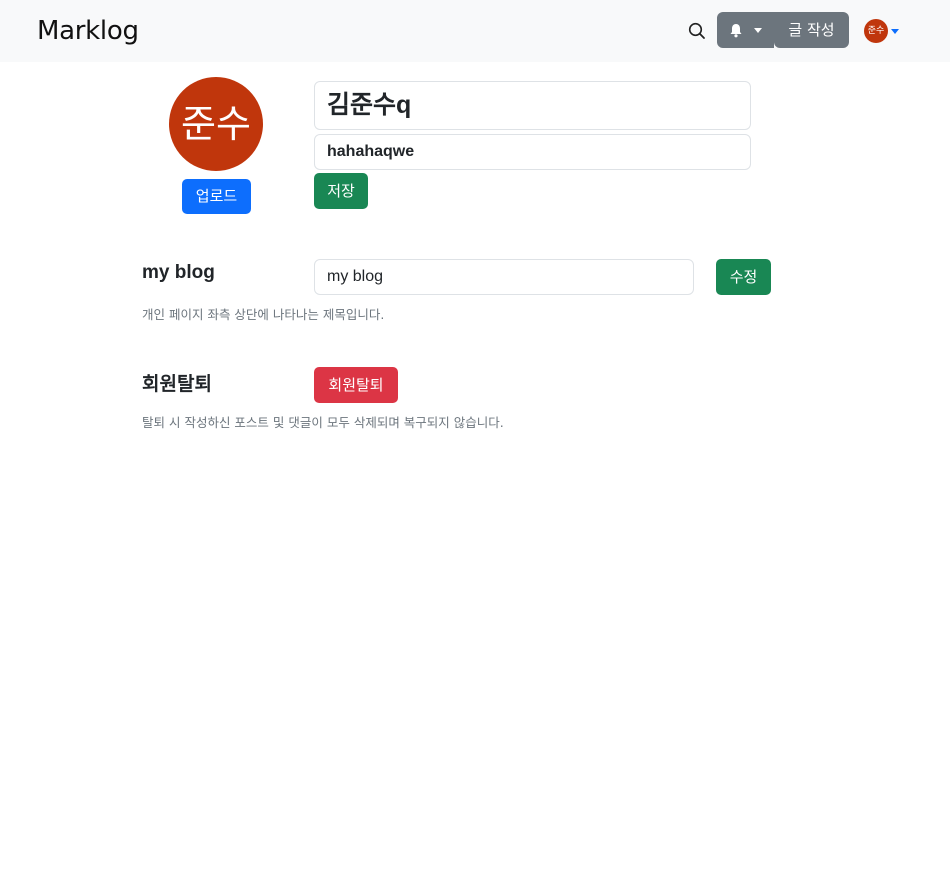  Describe the element at coordinates (178, 272) in the screenshot. I see `blog-title-heading: my blog` at that location.